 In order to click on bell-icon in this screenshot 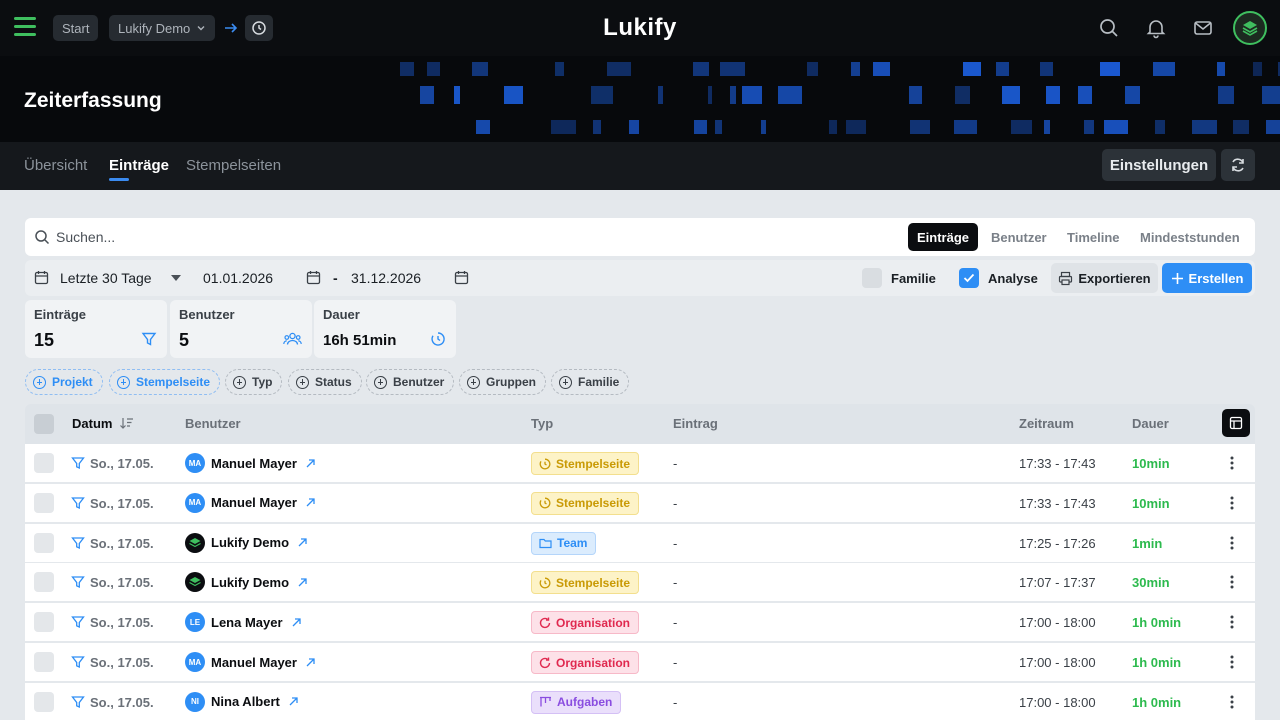, I will do `click(1156, 28)`.